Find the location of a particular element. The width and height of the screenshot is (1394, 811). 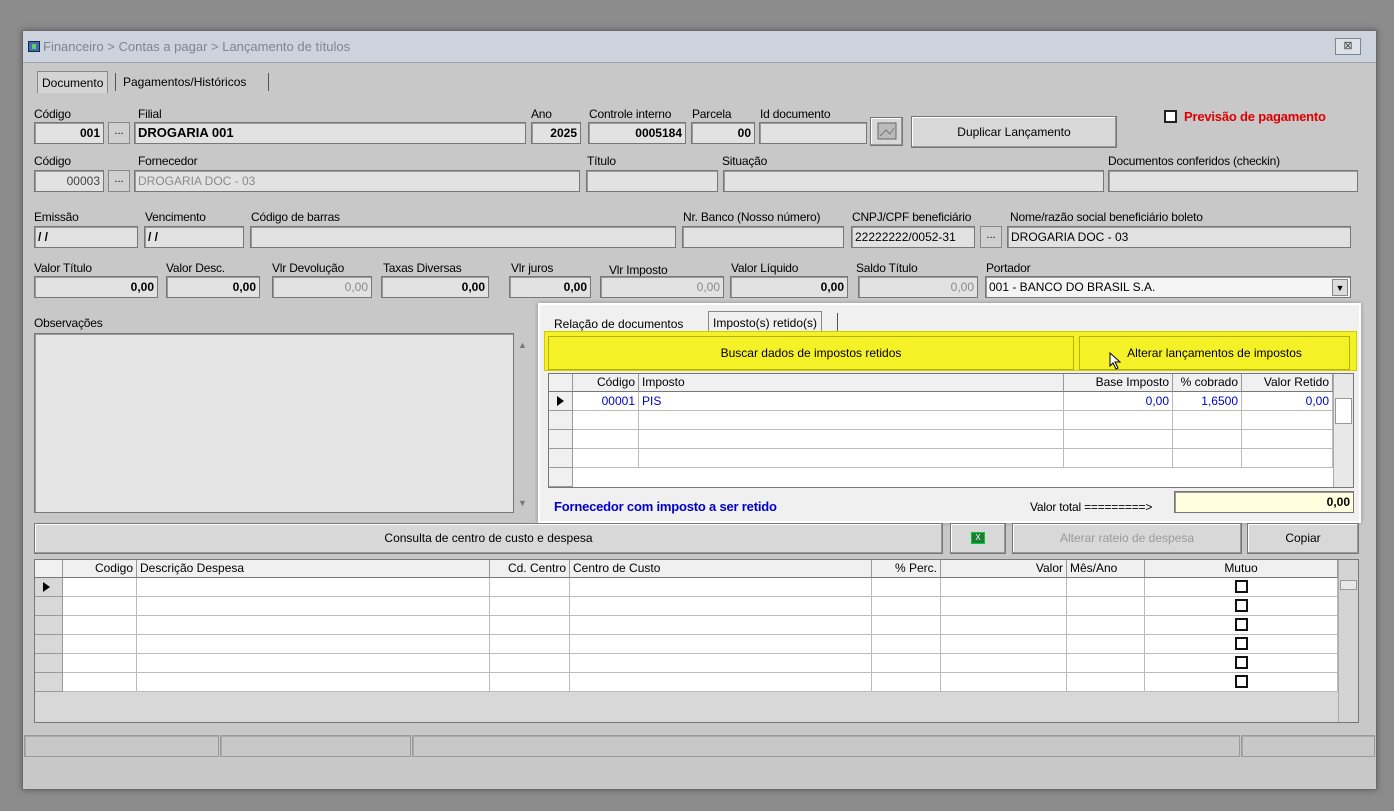

valor-total-field: 0,00 is located at coordinates (1264, 502).